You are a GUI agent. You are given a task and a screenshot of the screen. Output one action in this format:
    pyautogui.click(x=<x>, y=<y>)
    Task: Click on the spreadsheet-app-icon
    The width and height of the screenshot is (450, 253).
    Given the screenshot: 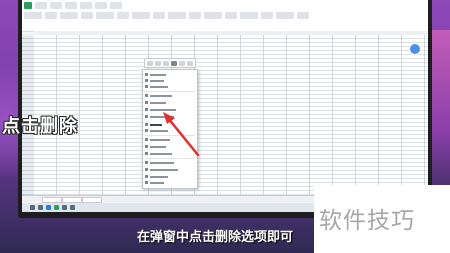 What is the action you would take?
    pyautogui.click(x=56, y=207)
    